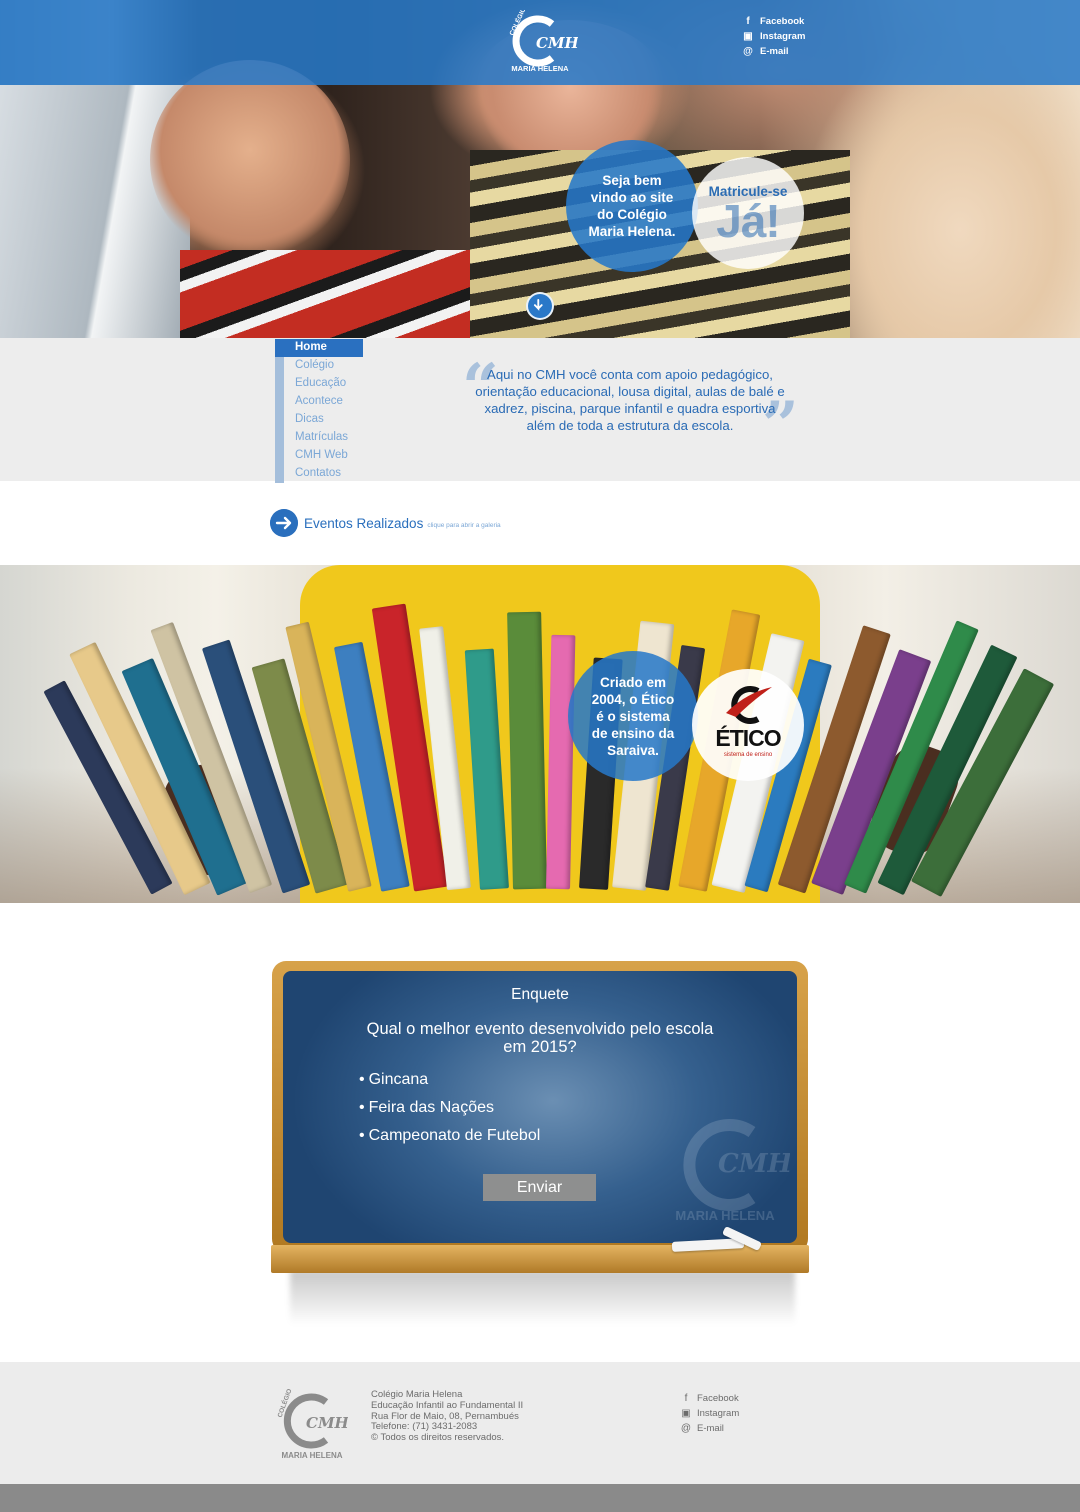  Describe the element at coordinates (319, 366) in the screenshot. I see `nav-item-colegio: Colégio` at that location.